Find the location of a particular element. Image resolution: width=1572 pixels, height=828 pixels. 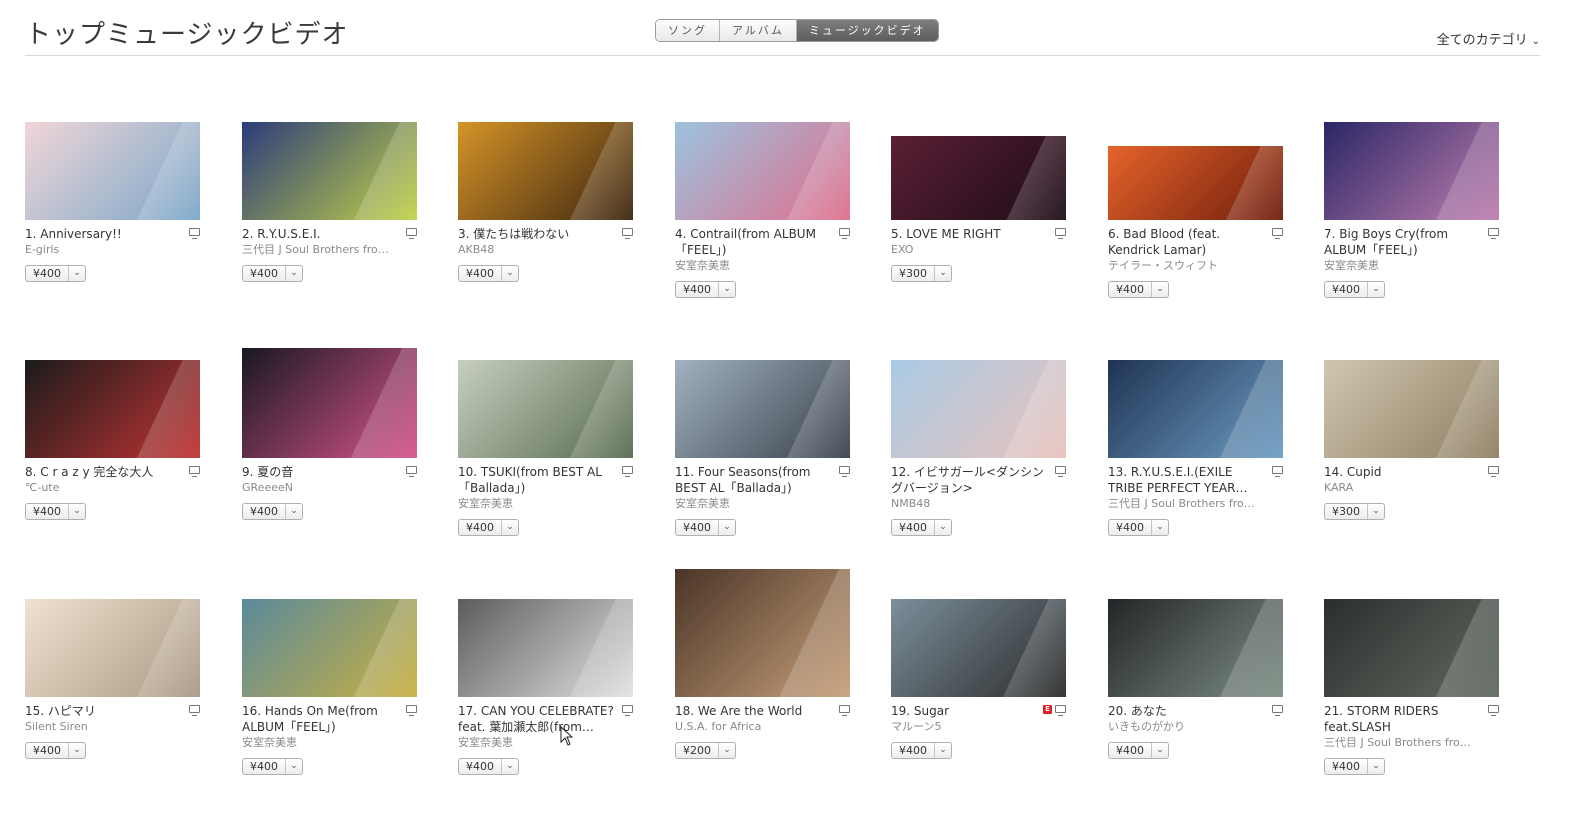

video-title: 11. Four Seasons(from BEST AL「Ballada」) is located at coordinates (753, 480).